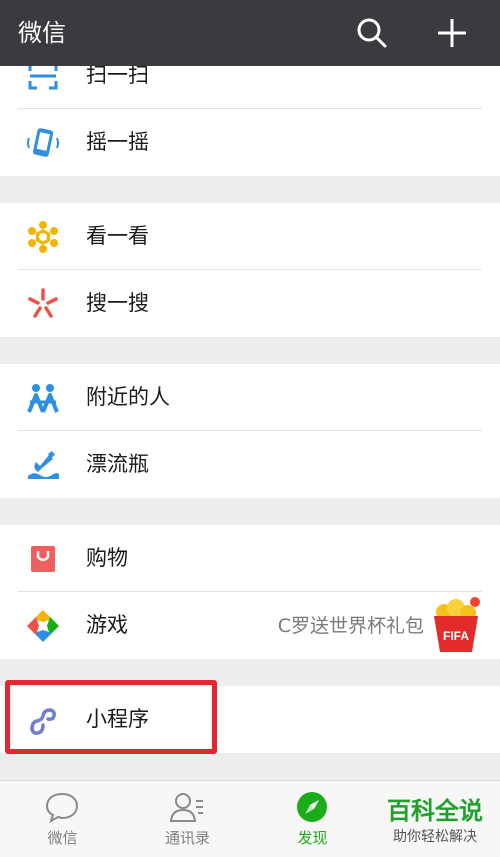 The width and height of the screenshot is (500, 857). I want to click on group-scan-shake: 扫一扫 摇一摇, so click(250, 121).